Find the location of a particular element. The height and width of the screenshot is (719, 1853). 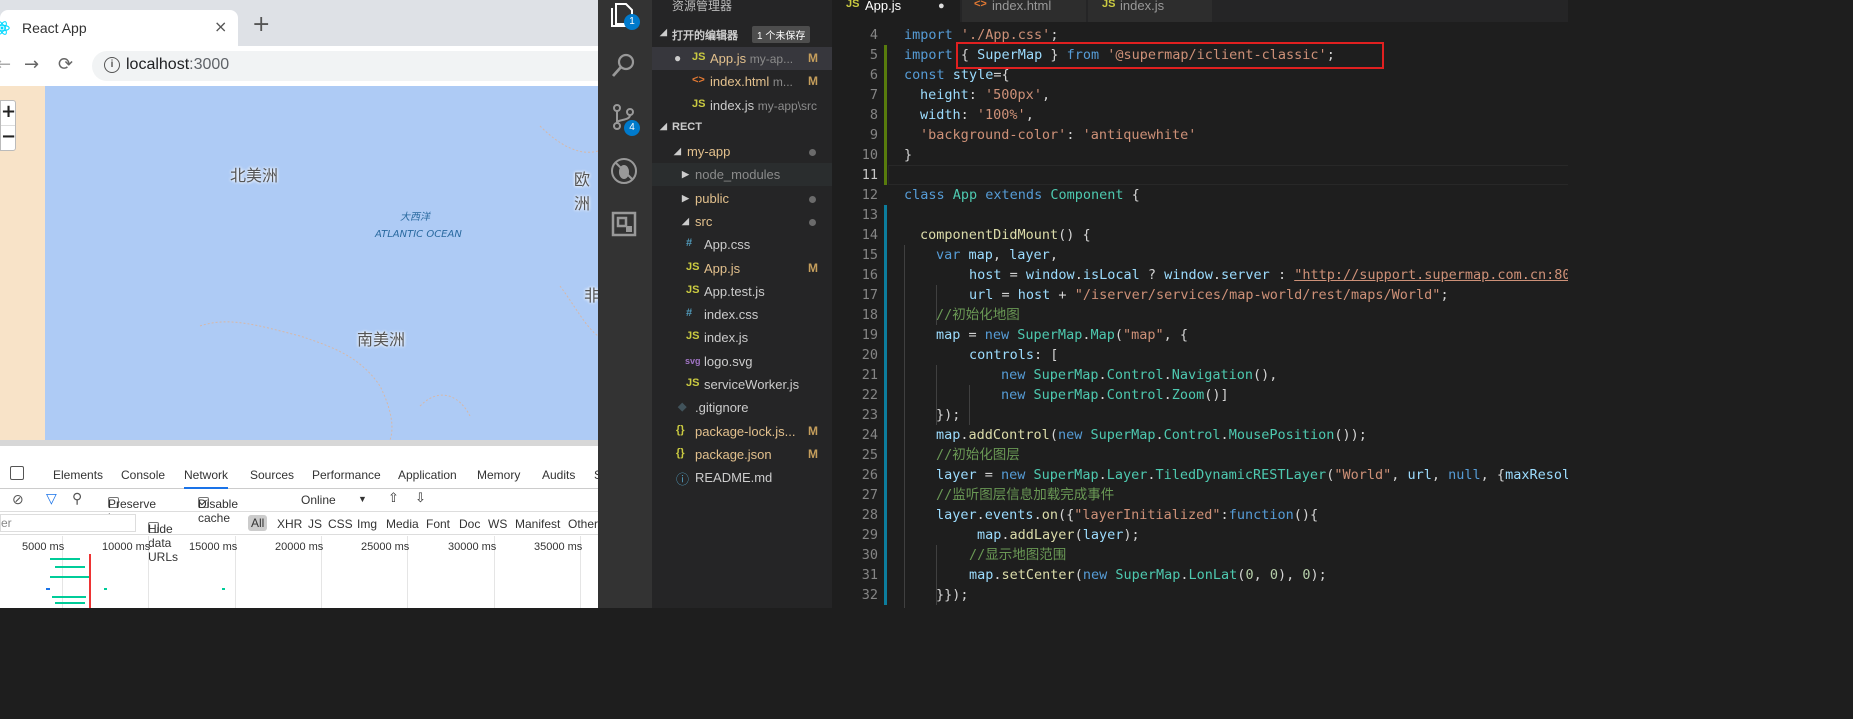

filter-type-doc: Doc is located at coordinates (469, 524).